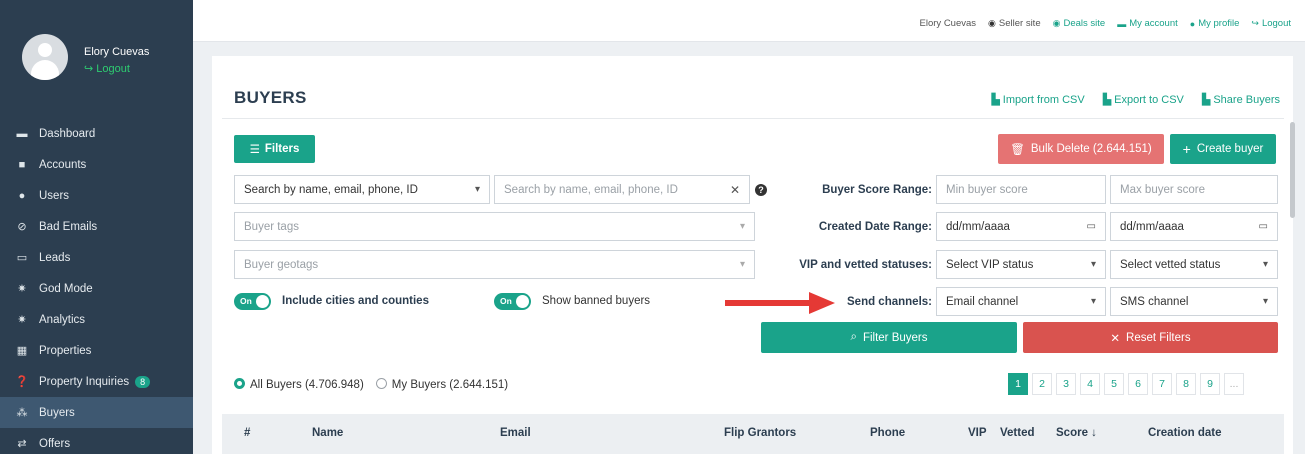 The height and width of the screenshot is (454, 1305). I want to click on col-header-score: Score ↓, so click(1076, 433).